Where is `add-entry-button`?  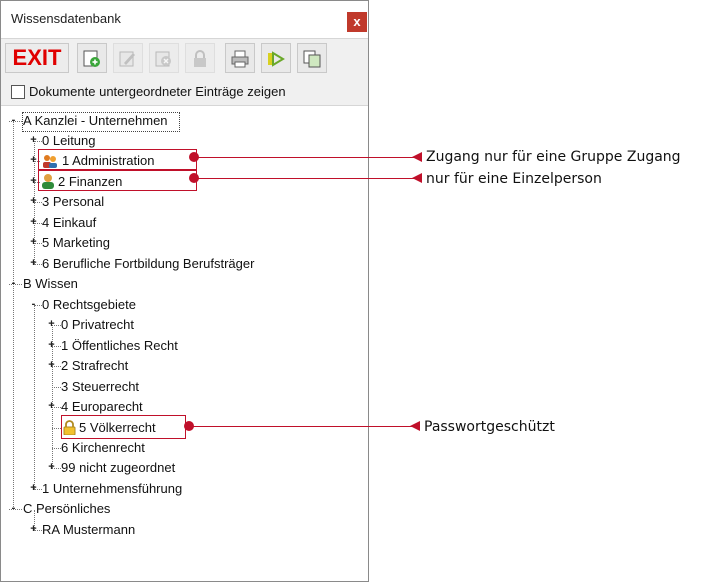 add-entry-button is located at coordinates (92, 58).